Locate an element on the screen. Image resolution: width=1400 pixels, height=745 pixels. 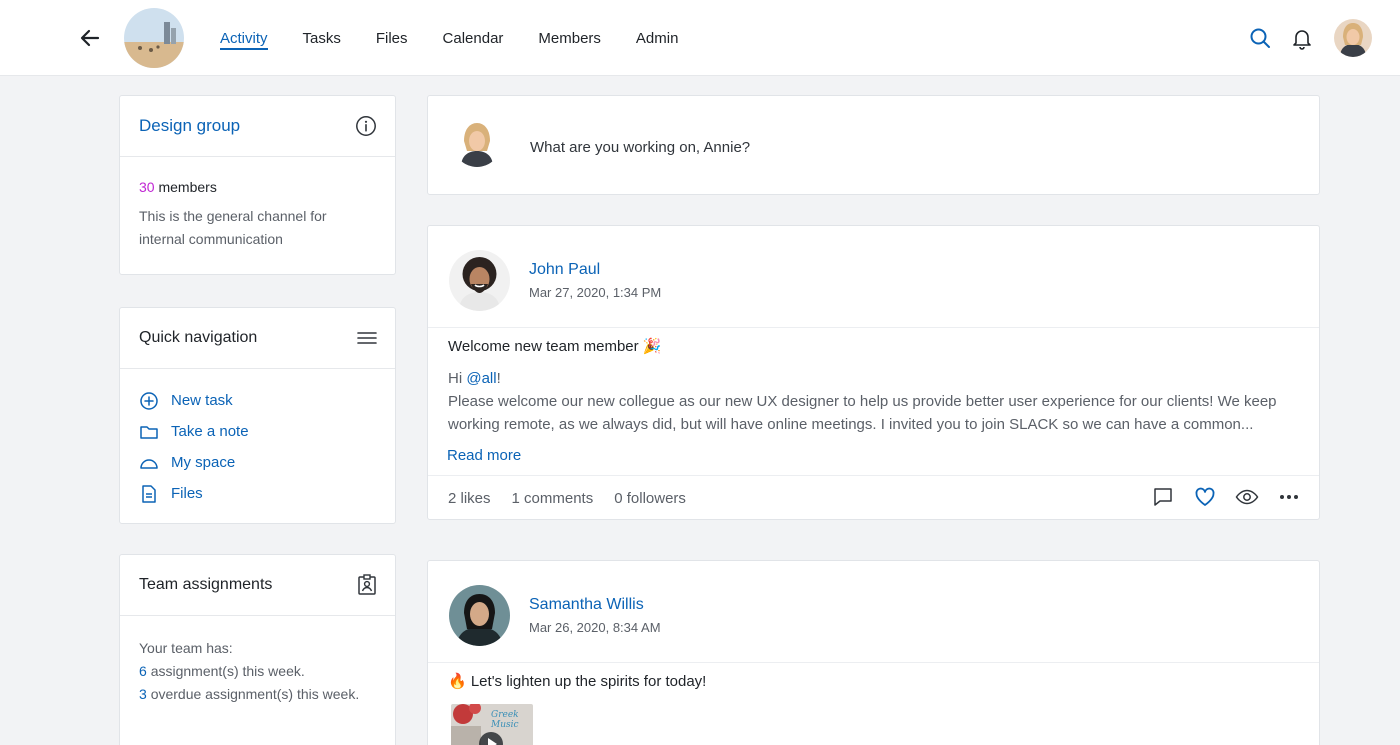
overdue-count: 3 is located at coordinates (143, 694).